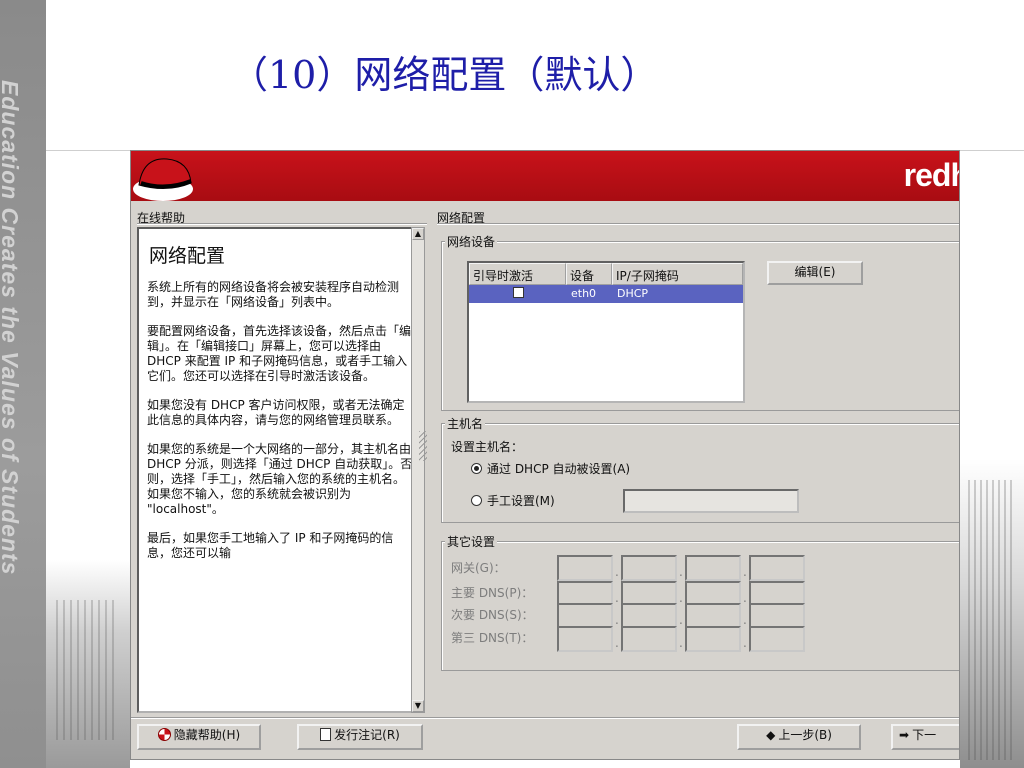  I want to click on pane-resize-grip, so click(423, 446).